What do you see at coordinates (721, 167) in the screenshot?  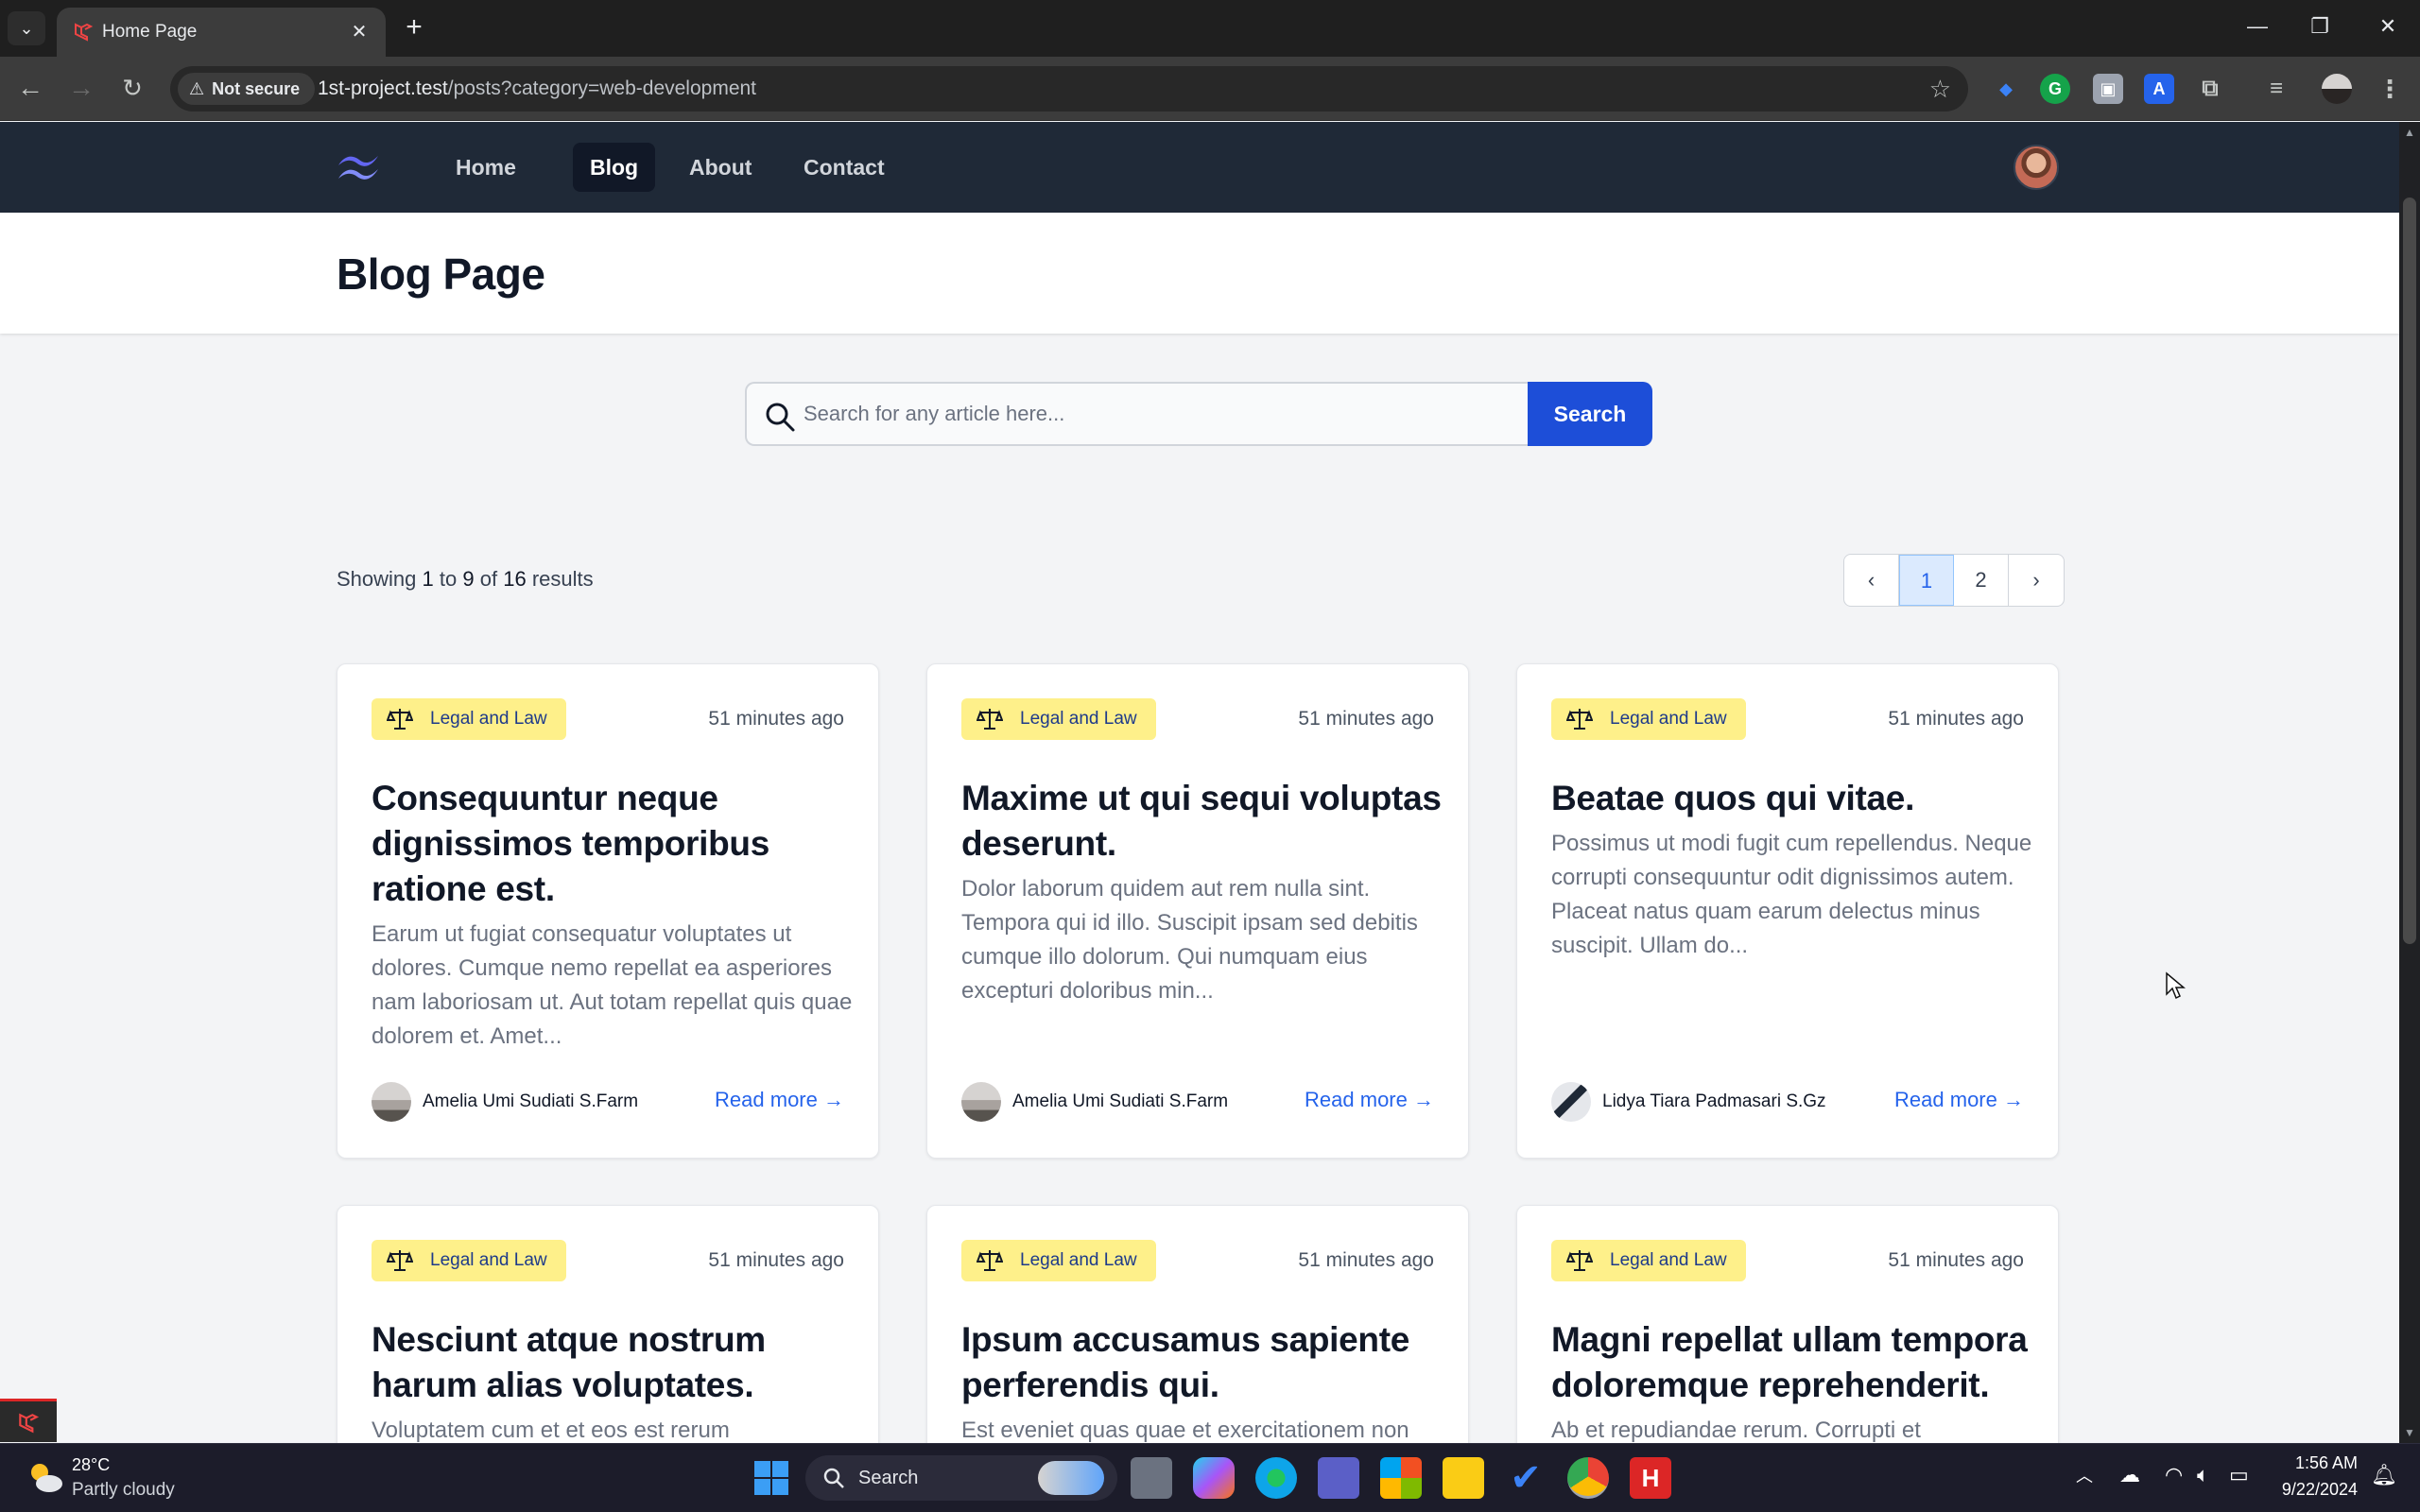 I see `nav-link-about: About` at bounding box center [721, 167].